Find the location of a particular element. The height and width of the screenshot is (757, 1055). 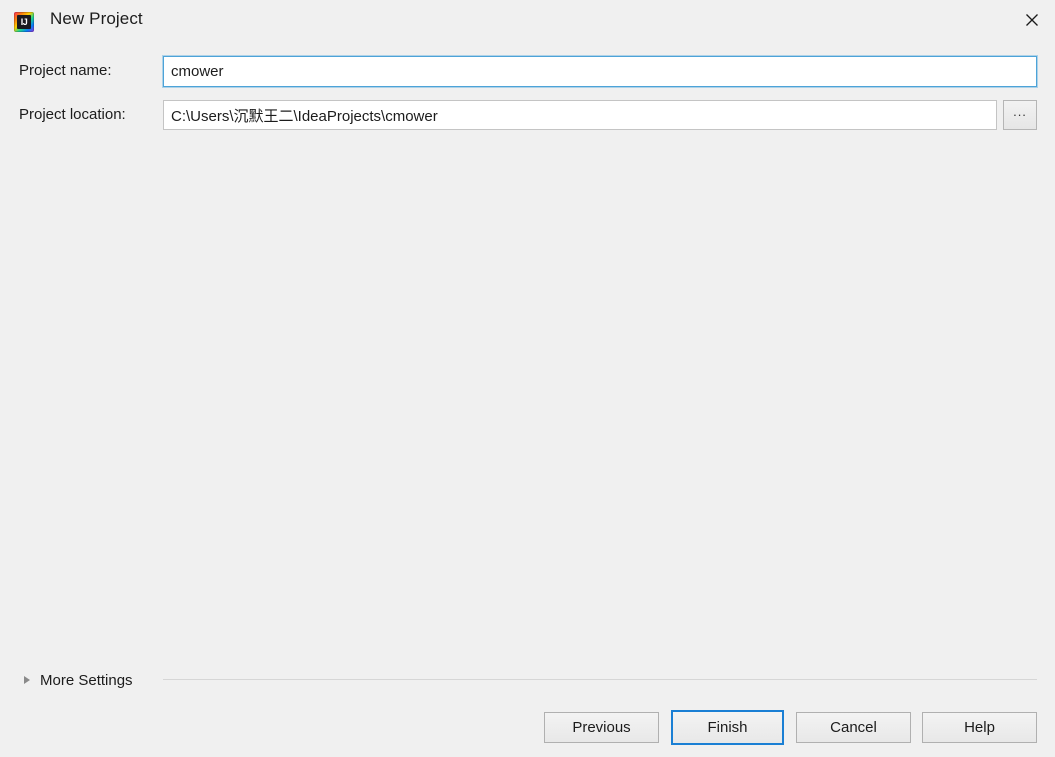

cancel-button: Cancel is located at coordinates (853, 727).